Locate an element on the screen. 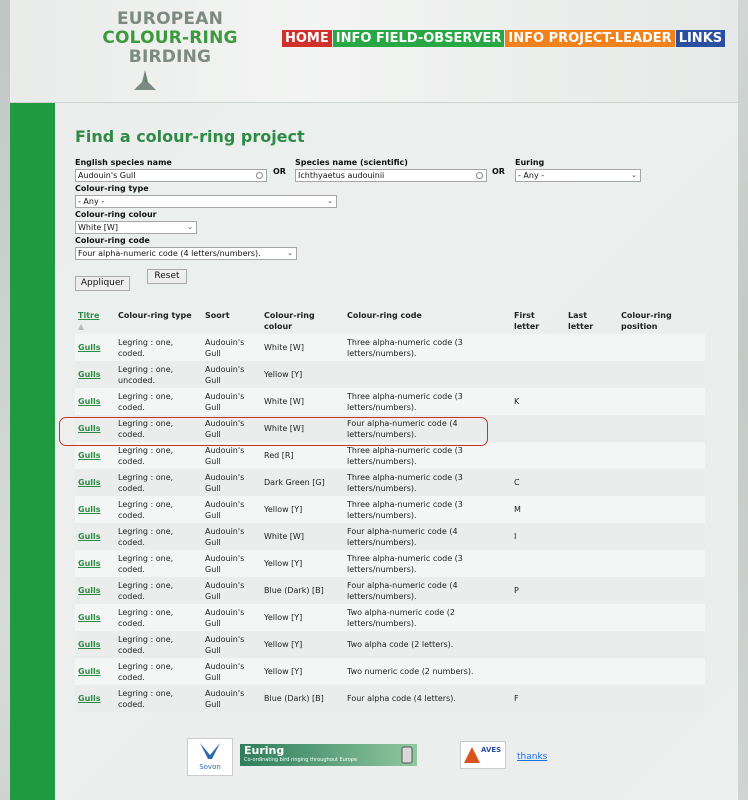 Image resolution: width=748 pixels, height=800 pixels. nav-links: LINKS is located at coordinates (700, 38).